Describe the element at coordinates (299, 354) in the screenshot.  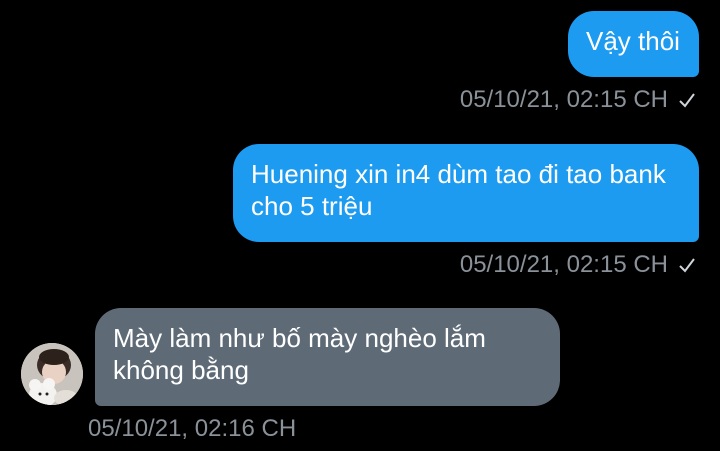
I see `message-text: Mày làm như bố mày nghèo lắm không bằng` at that location.